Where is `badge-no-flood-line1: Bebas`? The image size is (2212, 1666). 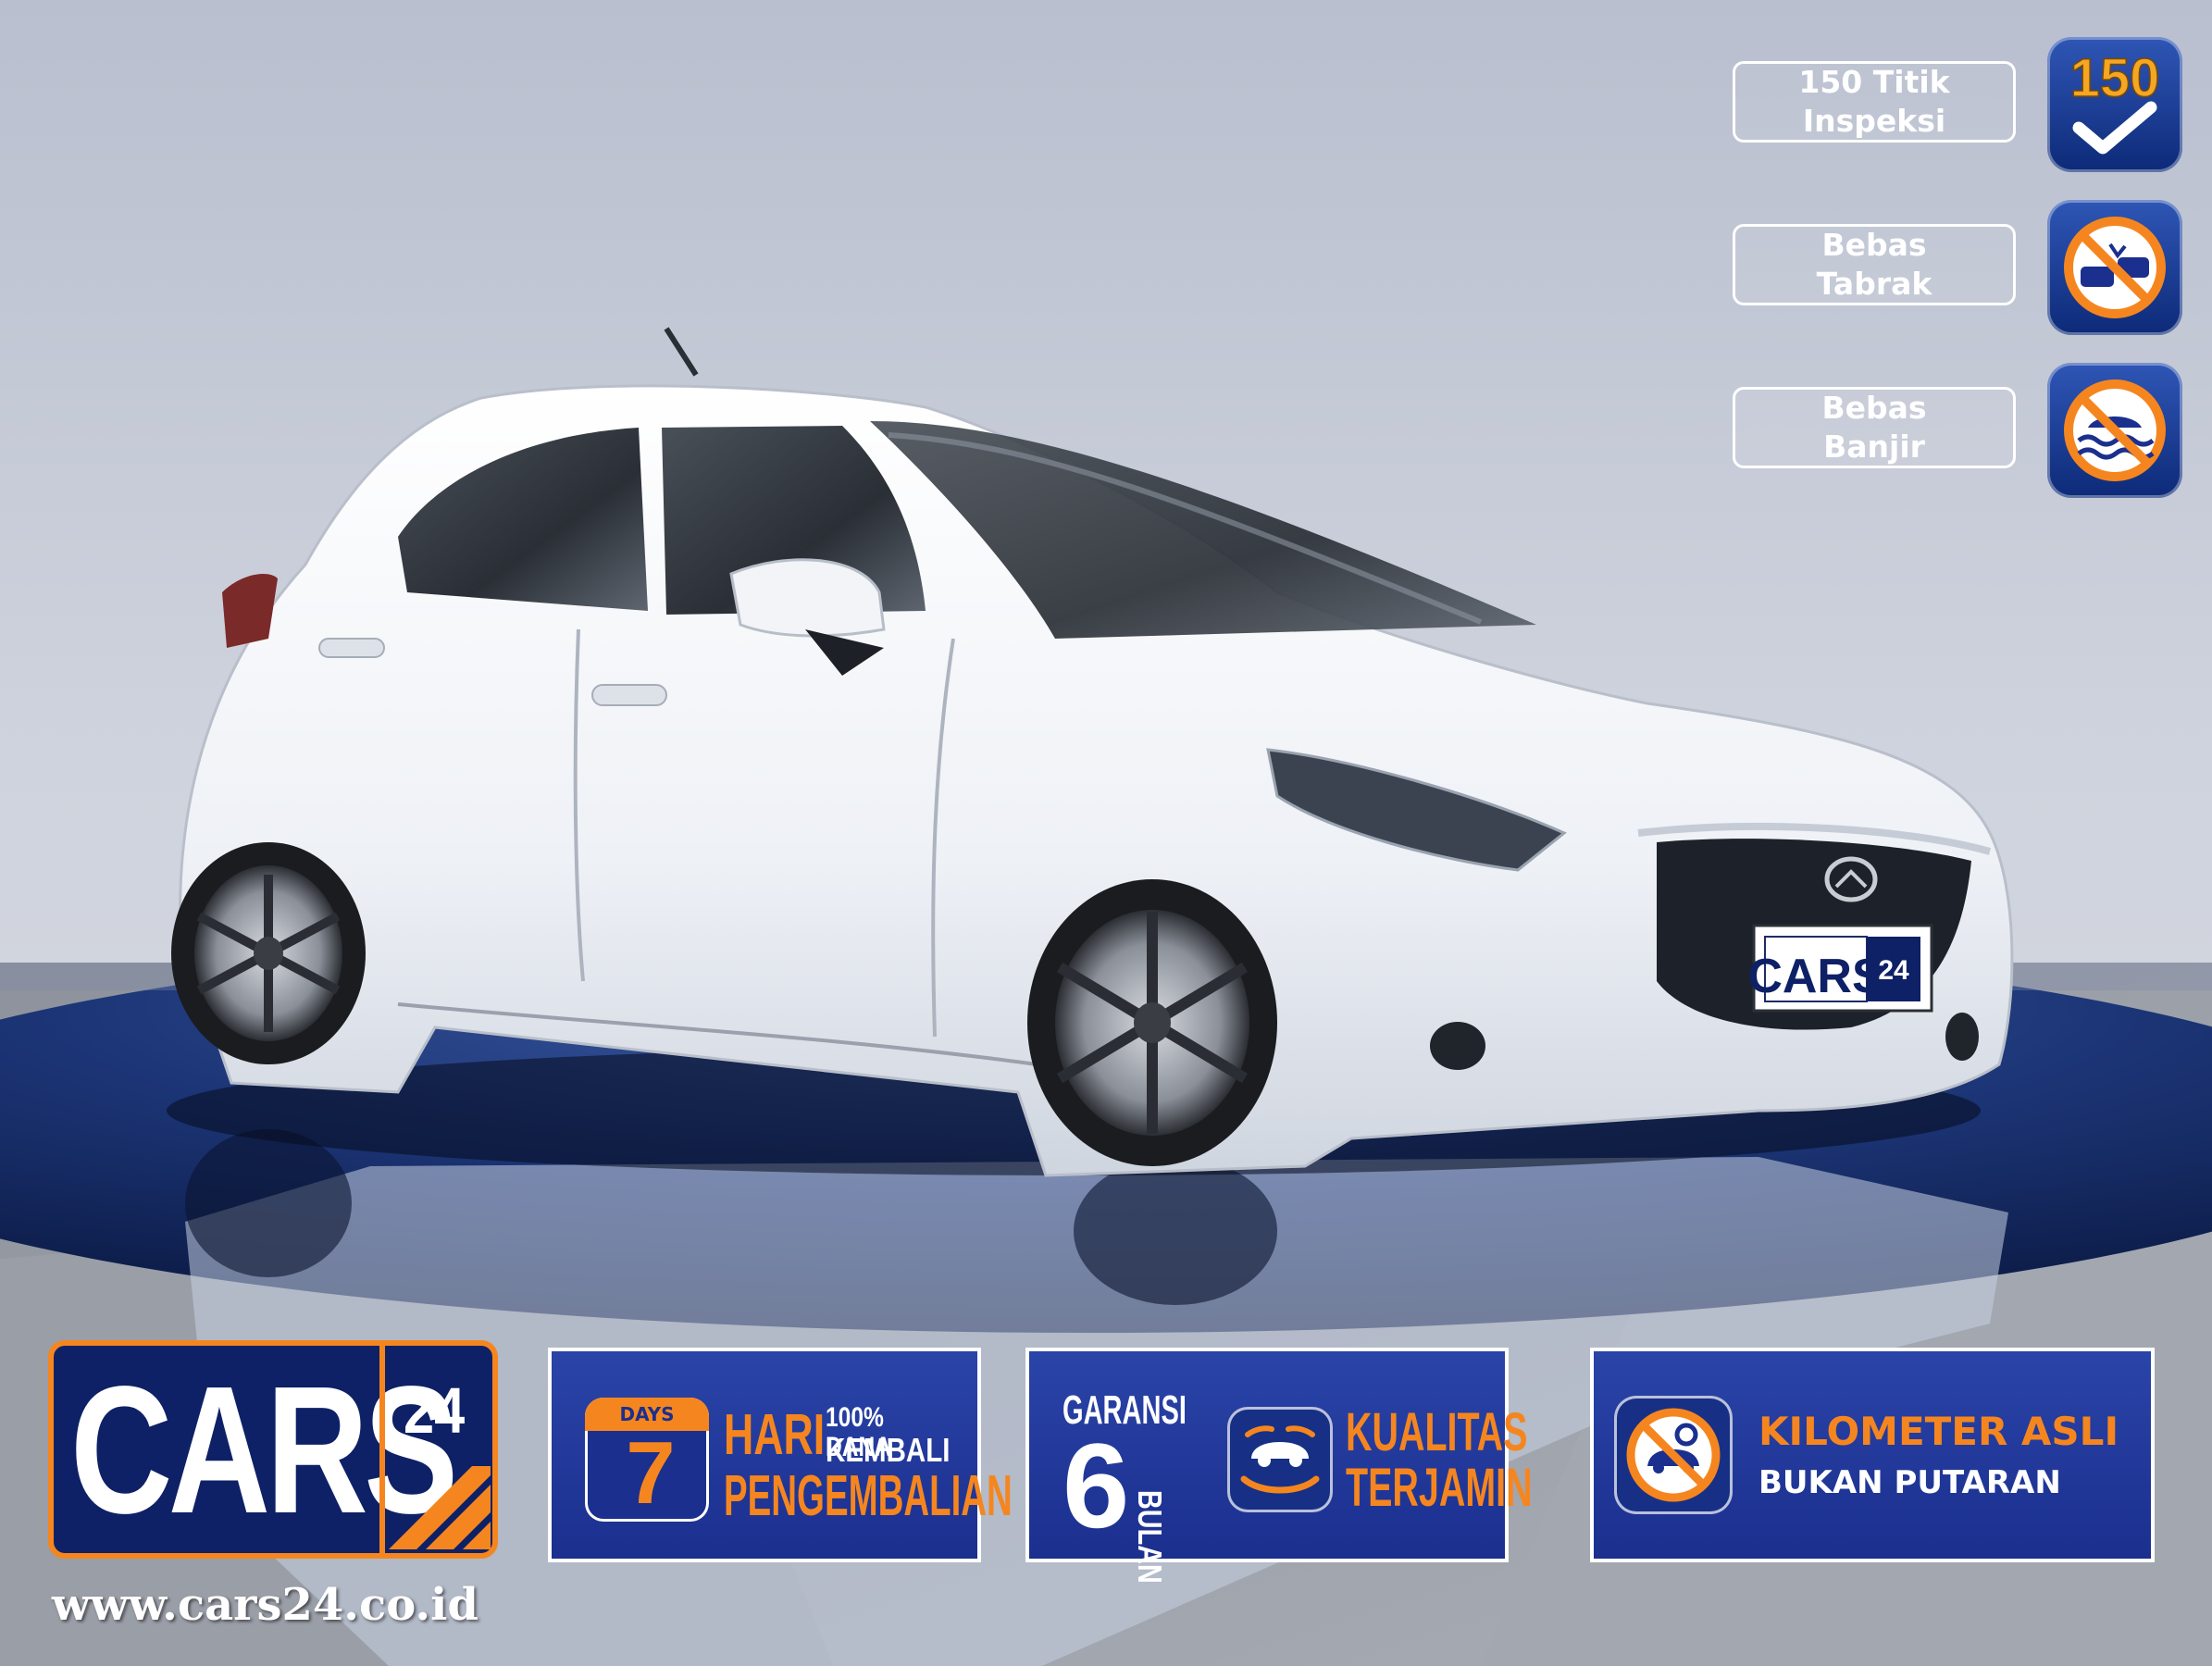 badge-no-flood-line1: Bebas is located at coordinates (1874, 408).